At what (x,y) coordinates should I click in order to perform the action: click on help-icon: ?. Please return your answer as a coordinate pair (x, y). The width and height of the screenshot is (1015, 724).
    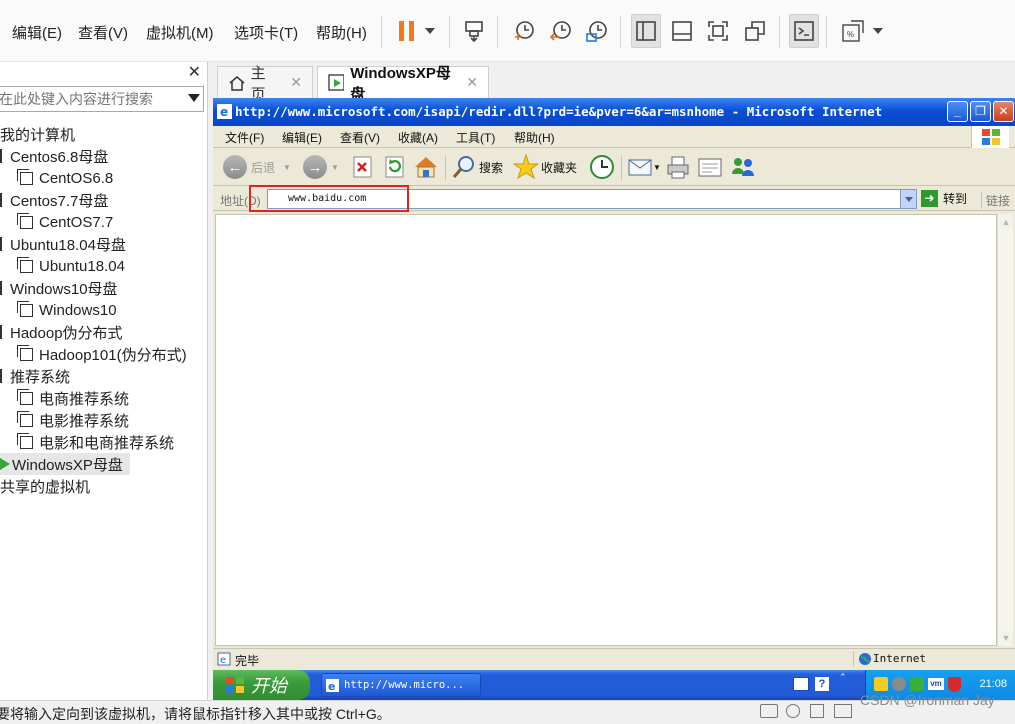
    Looking at the image, I should click on (822, 684).